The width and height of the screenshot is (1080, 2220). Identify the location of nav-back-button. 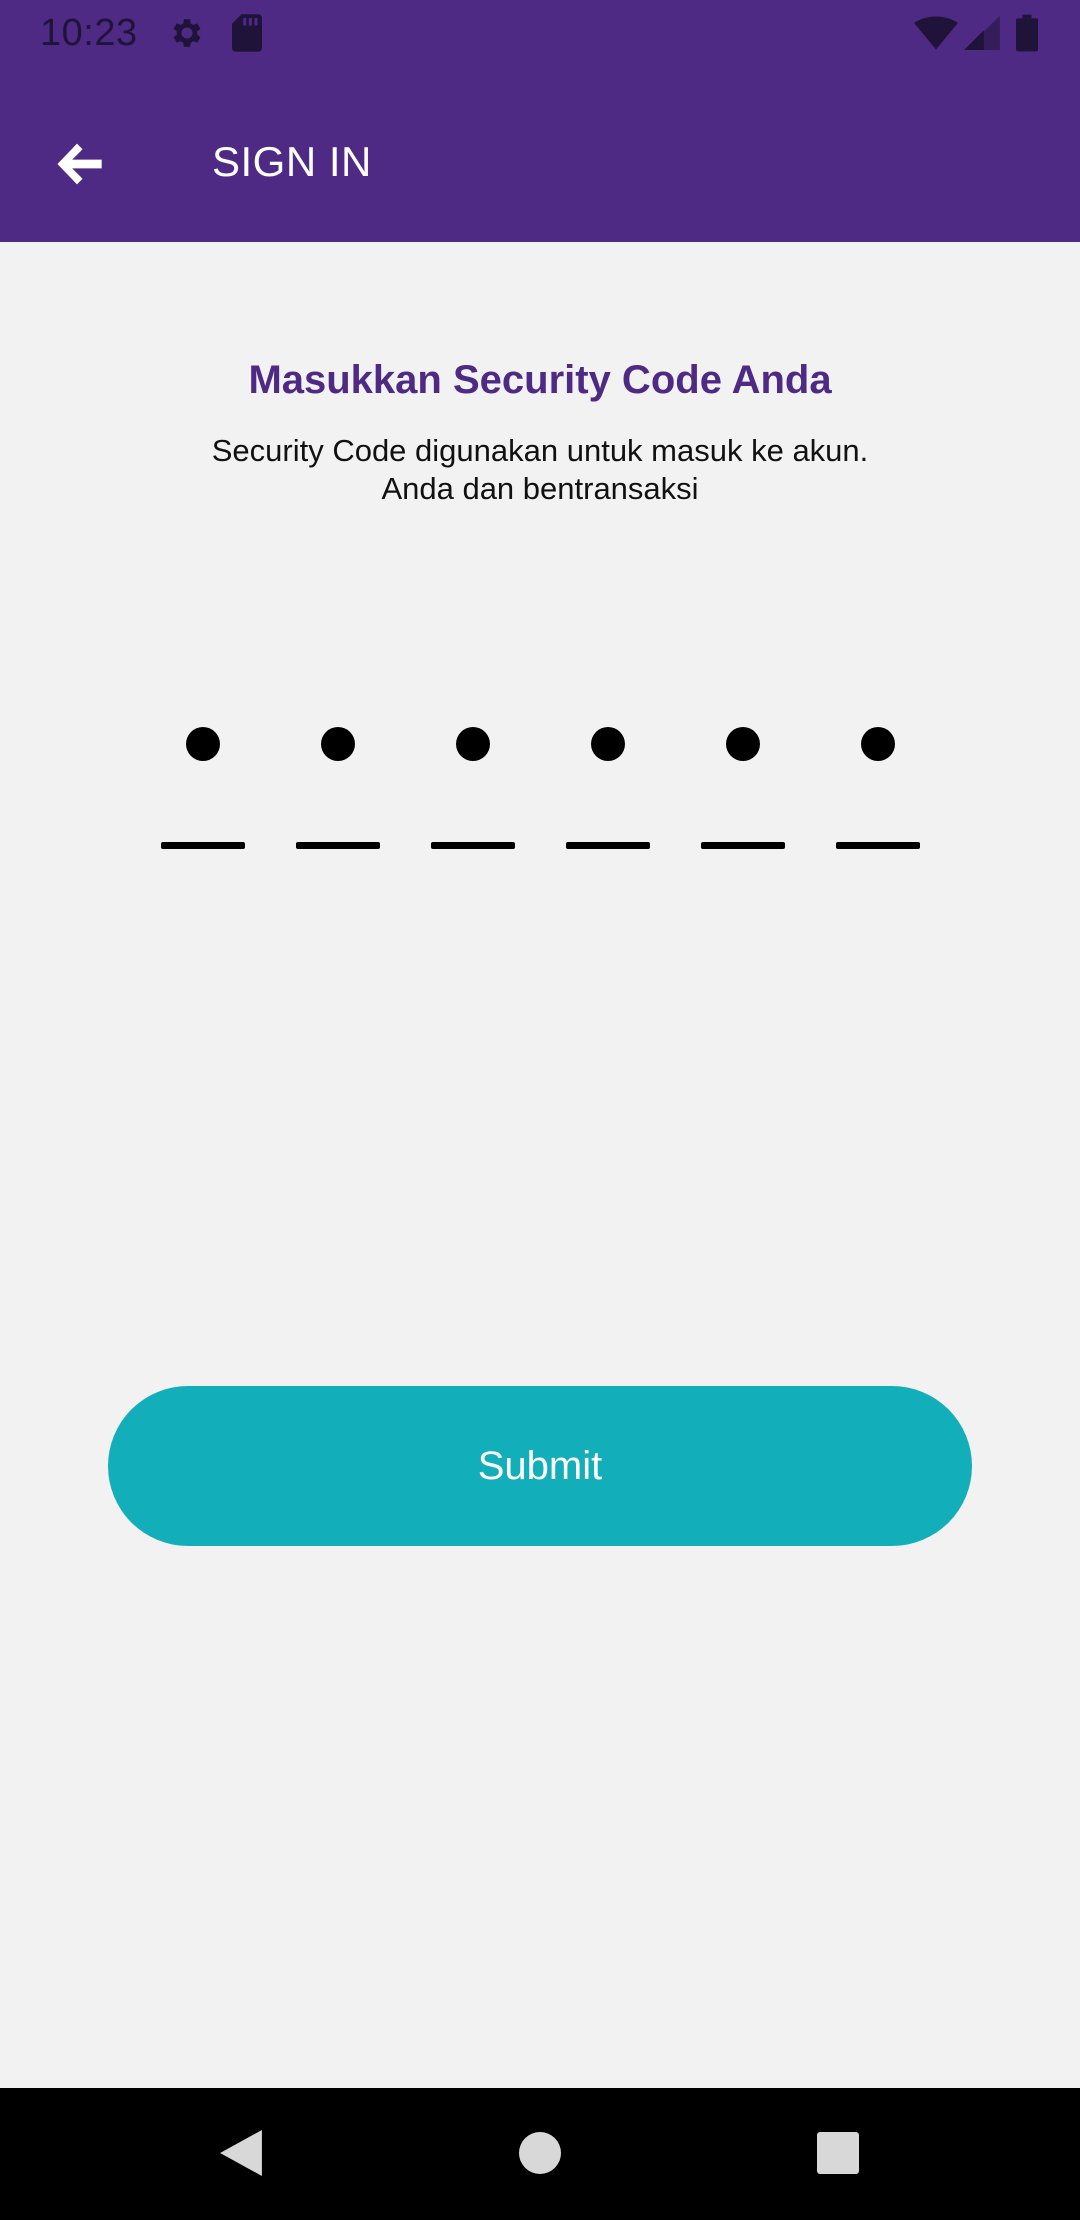
(241, 2155).